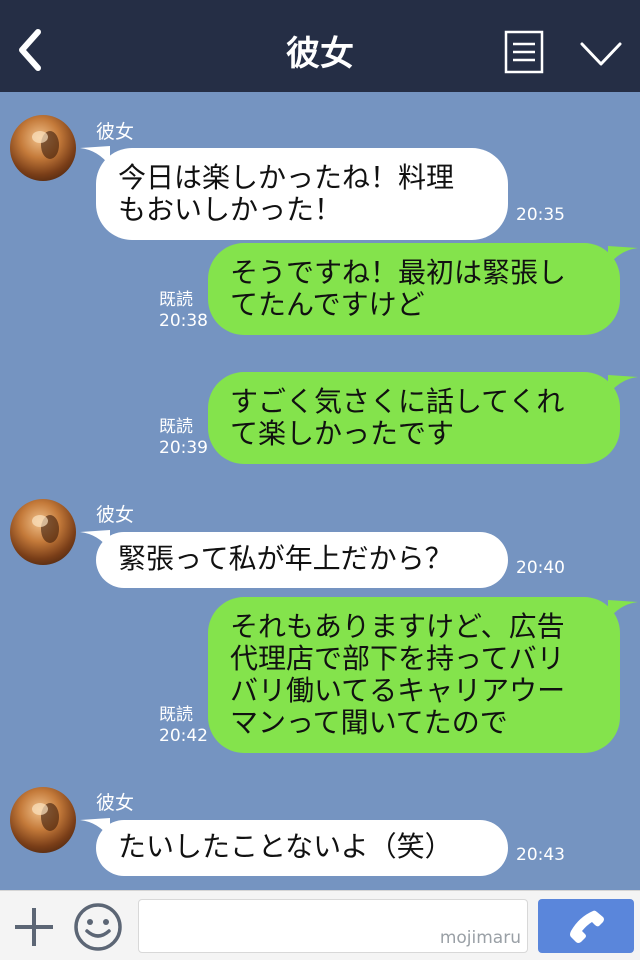  I want to click on add-button, so click(34, 927).